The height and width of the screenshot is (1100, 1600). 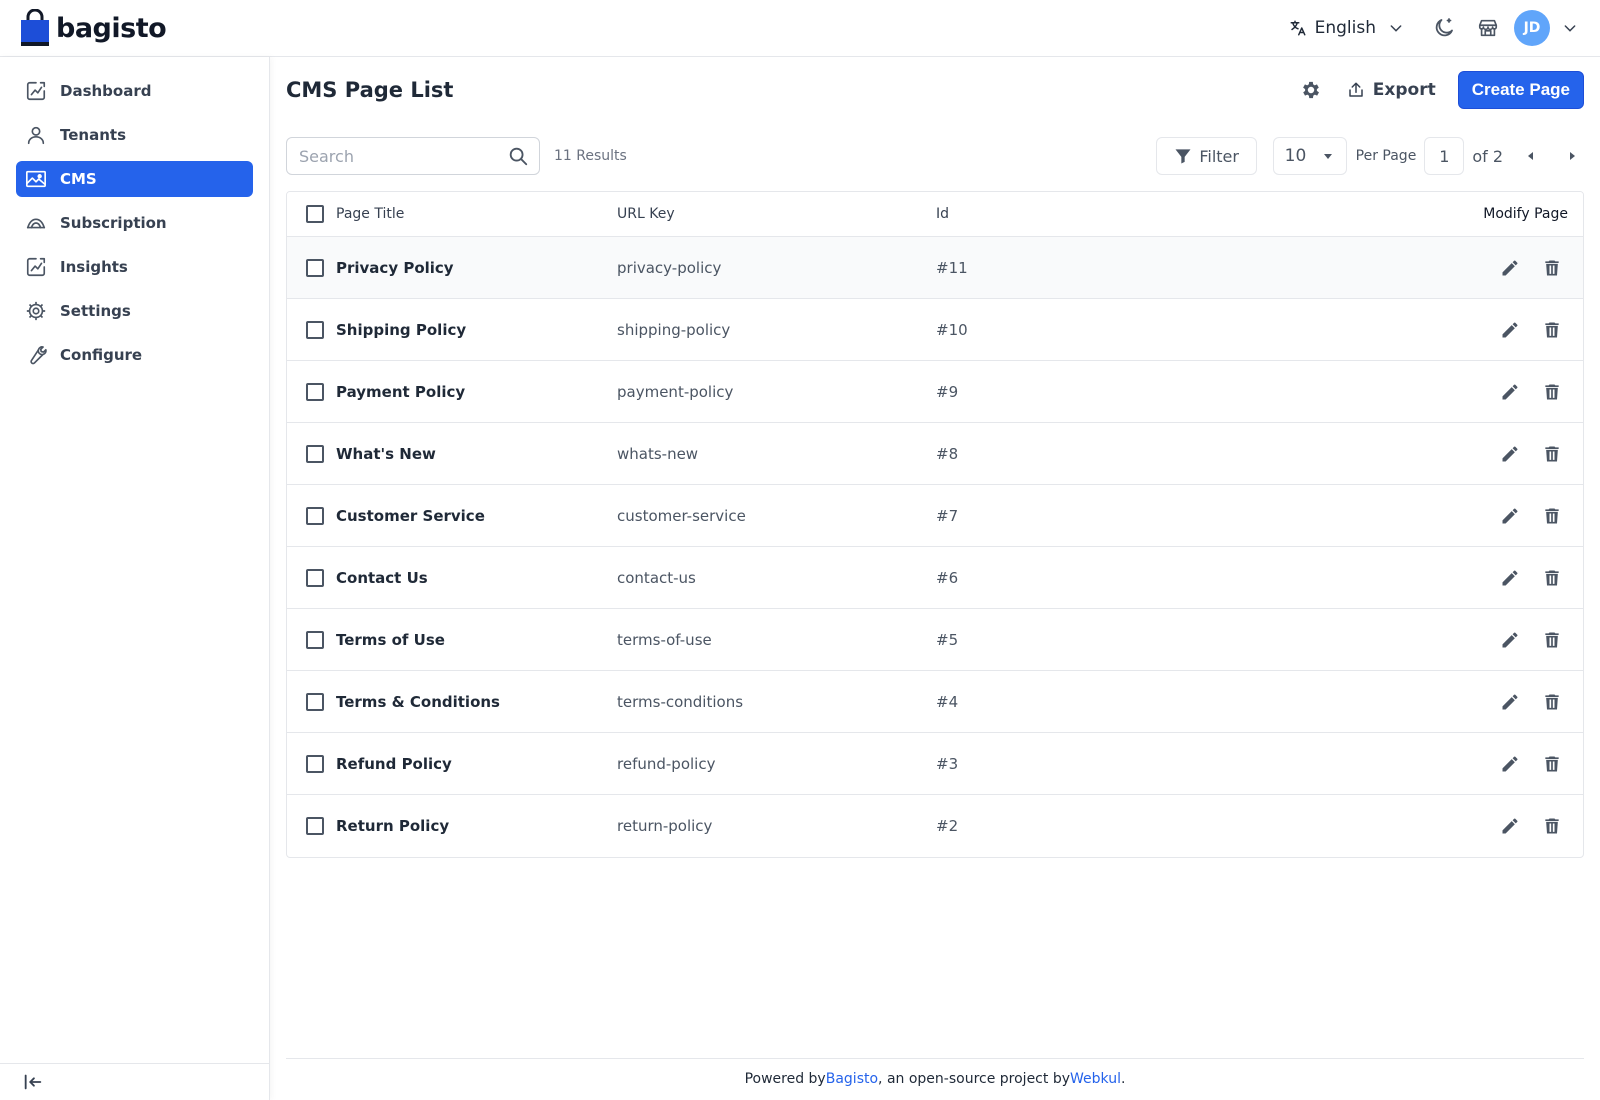 What do you see at coordinates (947, 453) in the screenshot?
I see `id-cell: #8` at bounding box center [947, 453].